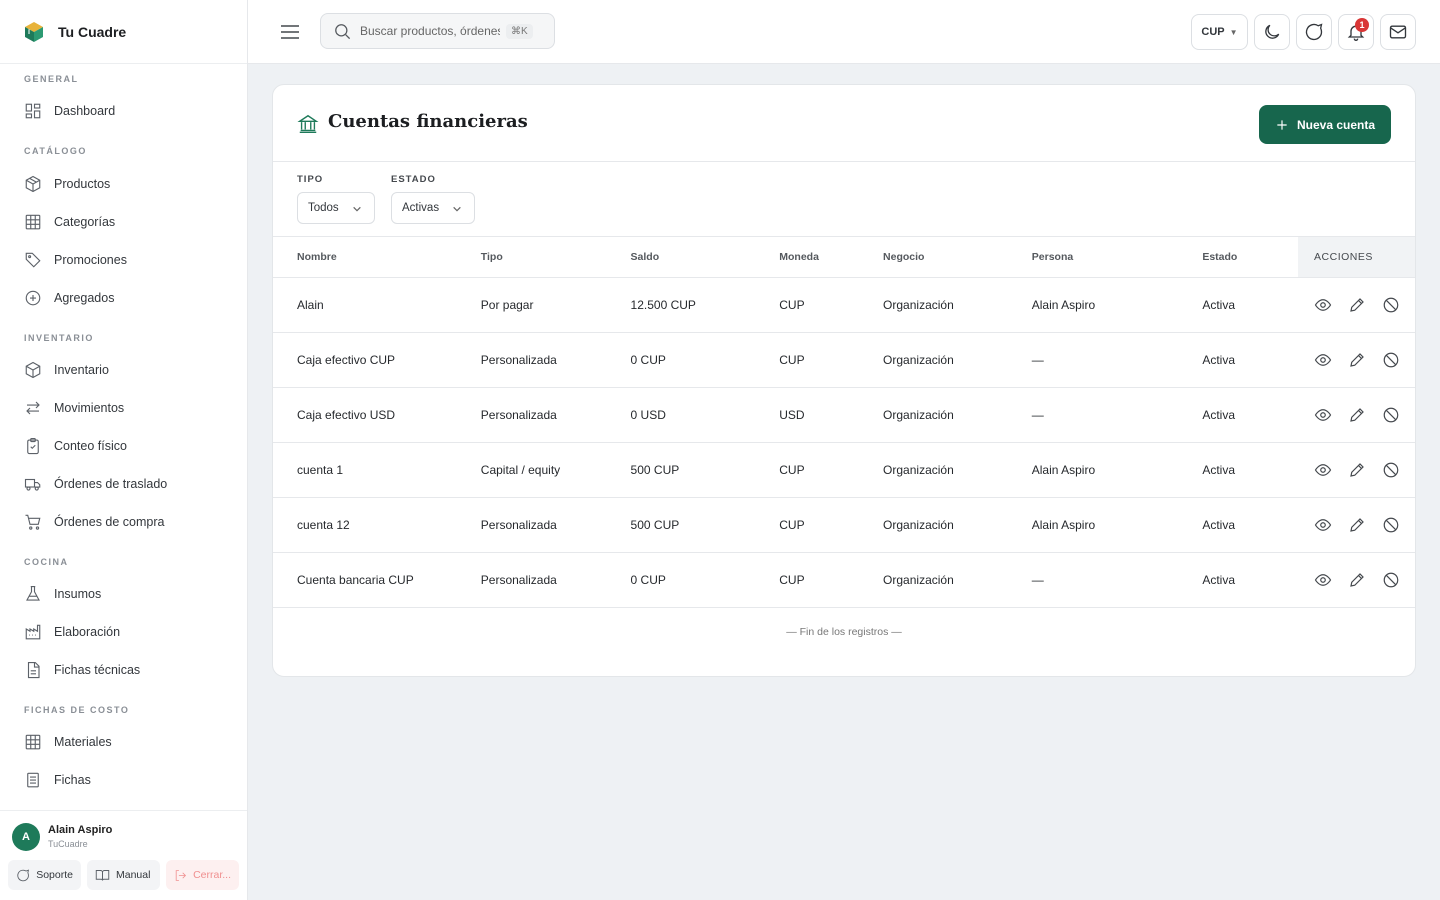 This screenshot has width=1440, height=900. What do you see at coordinates (413, 179) in the screenshot?
I see `filter-state-label: ESTADO` at bounding box center [413, 179].